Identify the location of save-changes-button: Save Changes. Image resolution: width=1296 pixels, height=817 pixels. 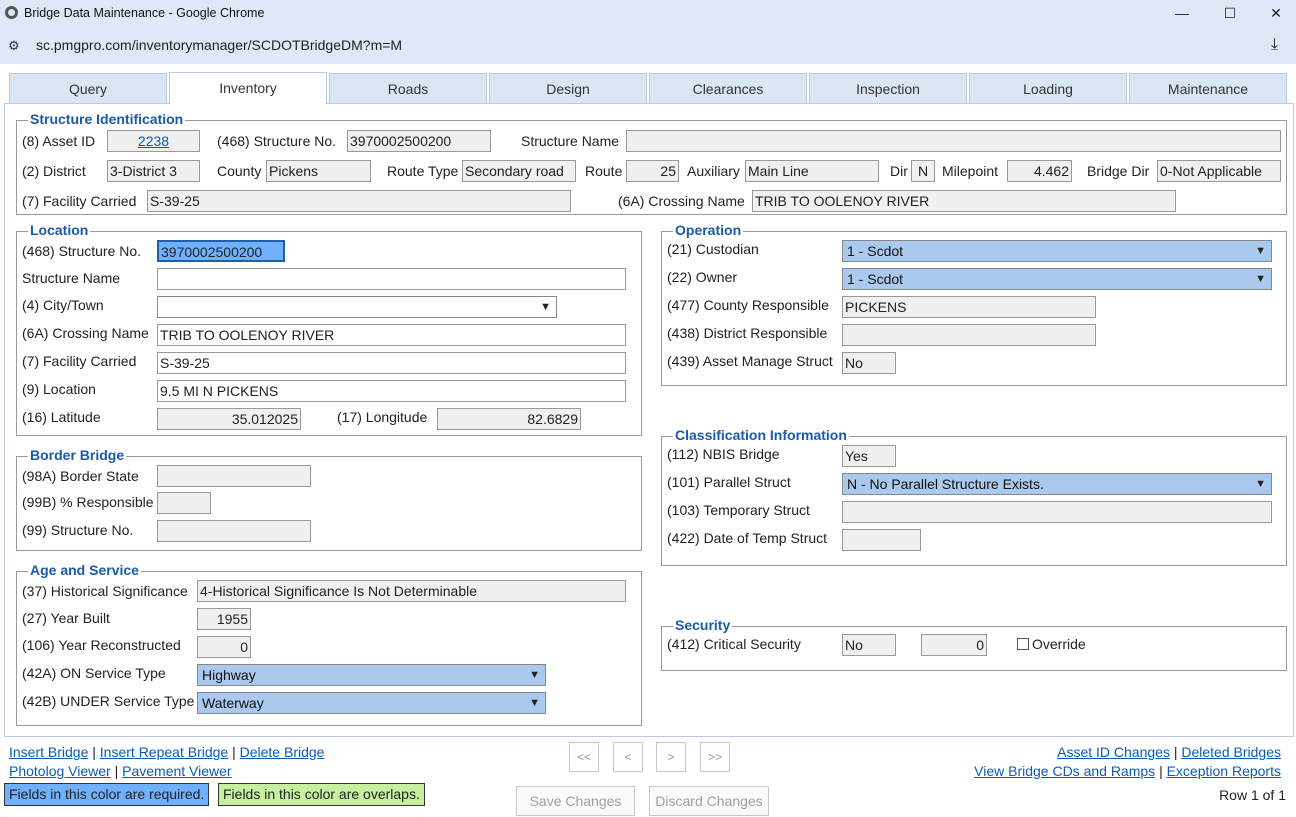
(575, 801).